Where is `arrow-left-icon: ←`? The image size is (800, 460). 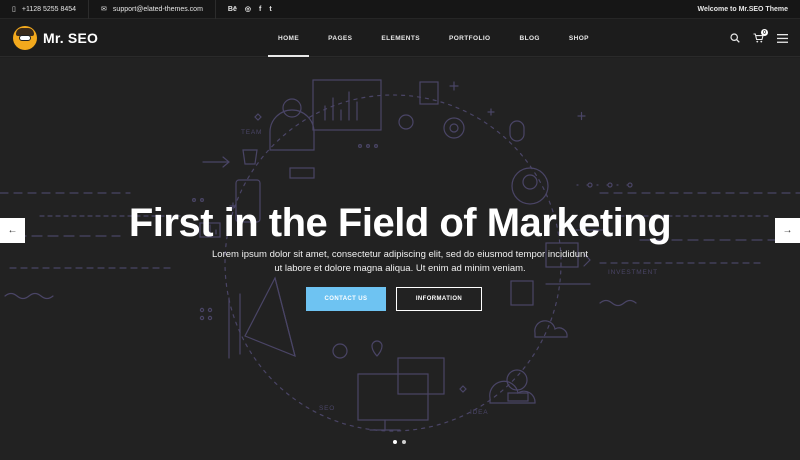
arrow-left-icon: ← is located at coordinates (12, 230).